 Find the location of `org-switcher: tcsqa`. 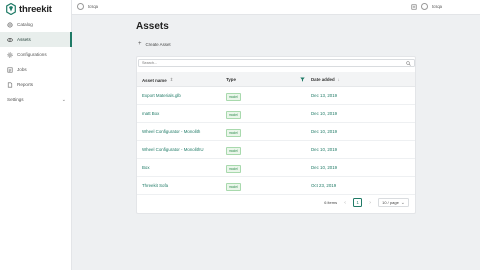

org-switcher: tcsqa is located at coordinates (87, 6).